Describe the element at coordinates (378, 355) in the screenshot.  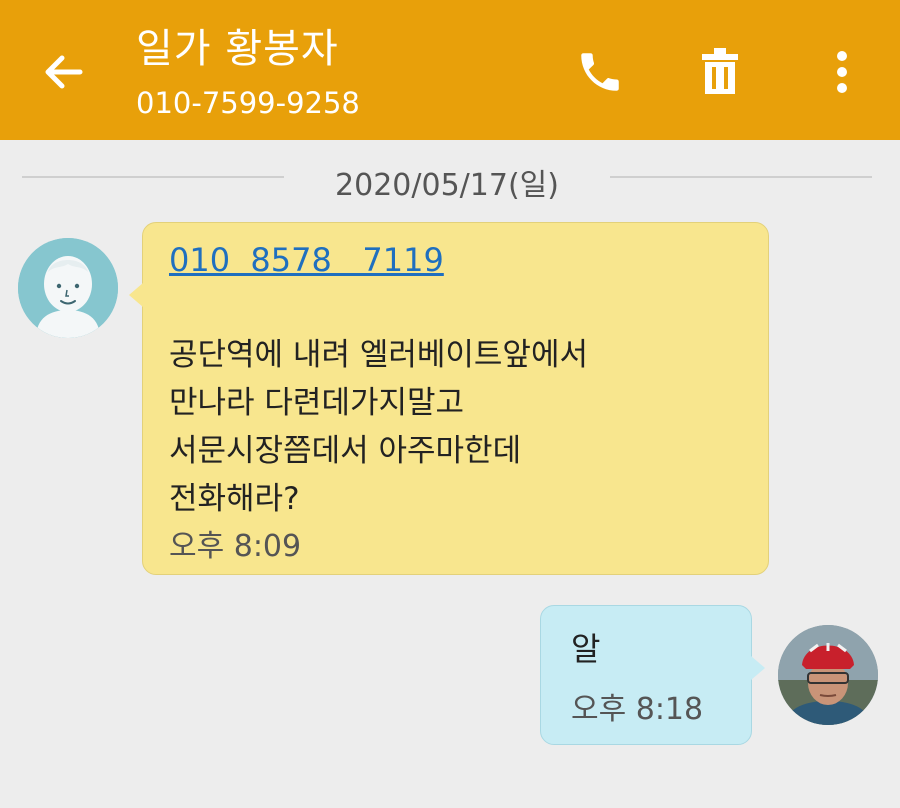
I see `message-line: 공단역에 내려 엘러베이트앞에서` at that location.